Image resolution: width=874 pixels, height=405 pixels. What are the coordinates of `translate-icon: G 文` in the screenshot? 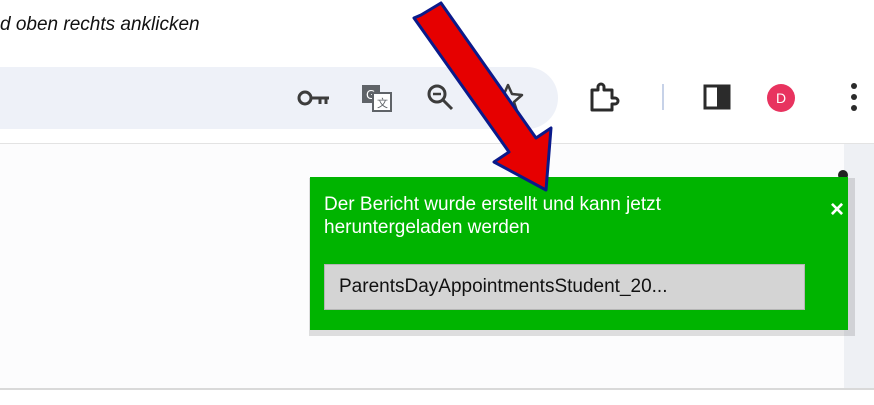 It's located at (377, 98).